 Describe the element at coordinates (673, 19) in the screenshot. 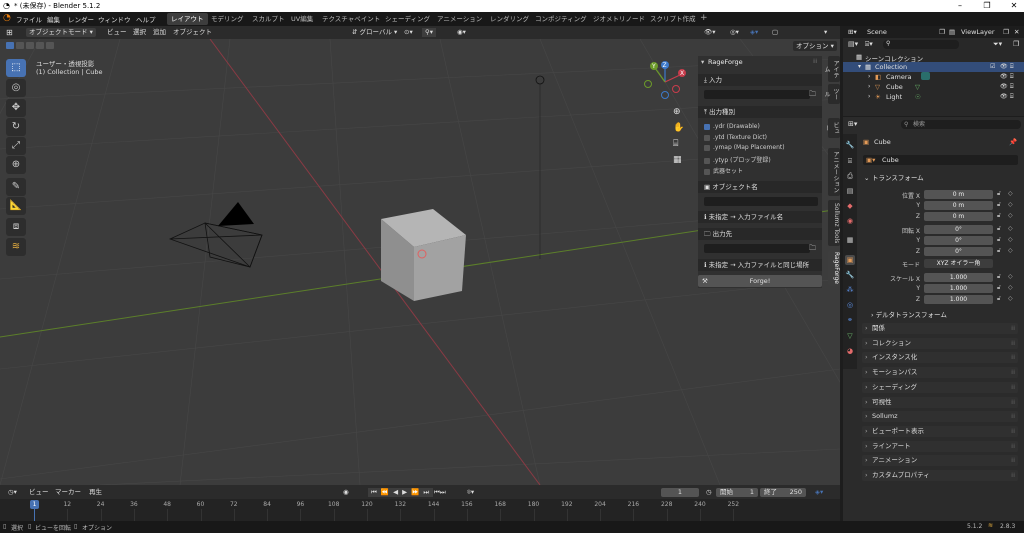

I see `tab-scripting: スクリプト作成` at that location.